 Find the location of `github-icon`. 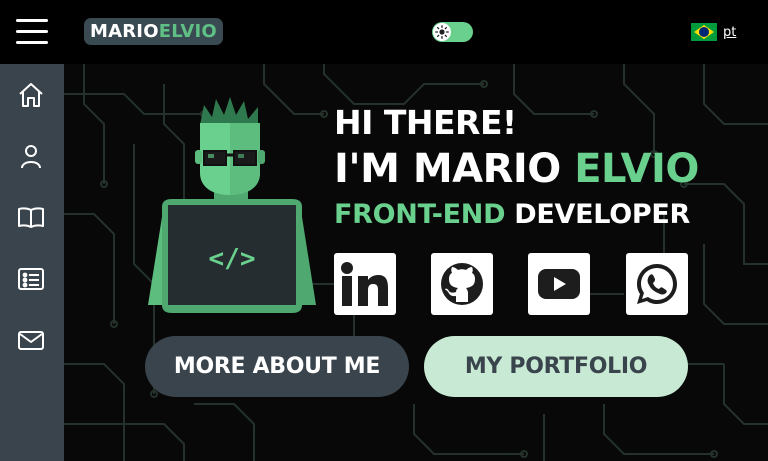

github-icon is located at coordinates (462, 284).